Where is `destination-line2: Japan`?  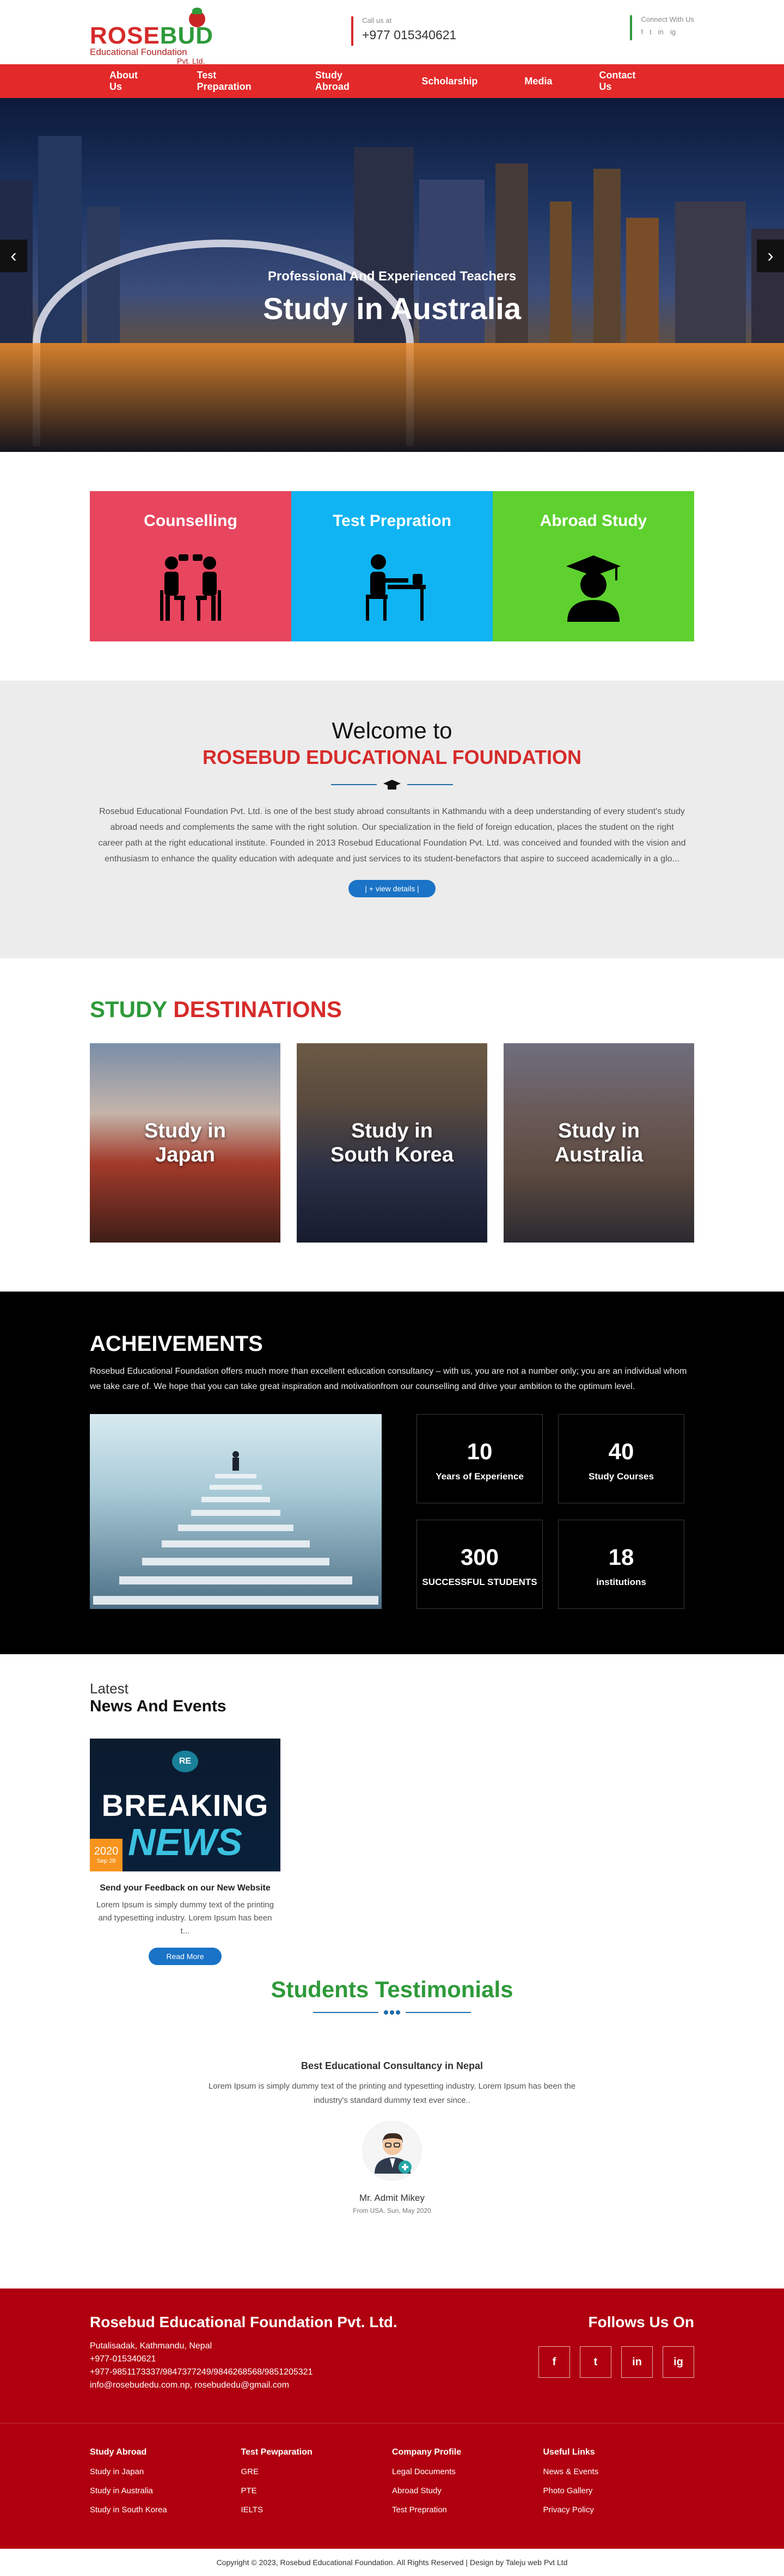 destination-line2: Japan is located at coordinates (185, 1154).